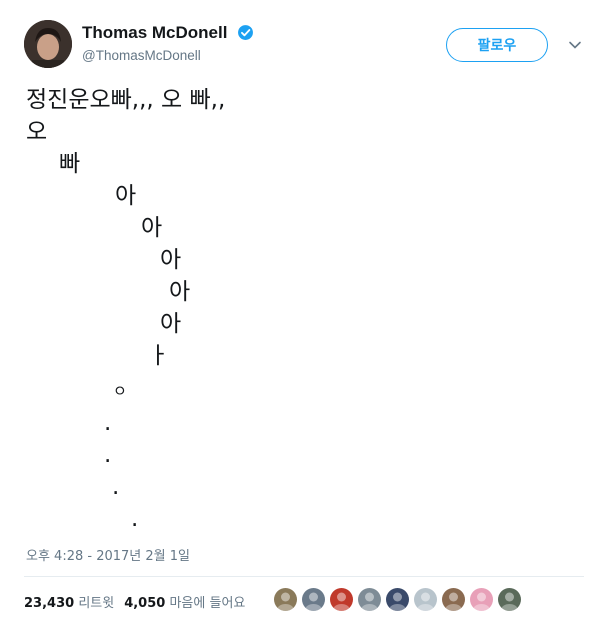 The image size is (597, 625). What do you see at coordinates (37, 132) in the screenshot?
I see `tweet-line: 오` at bounding box center [37, 132].